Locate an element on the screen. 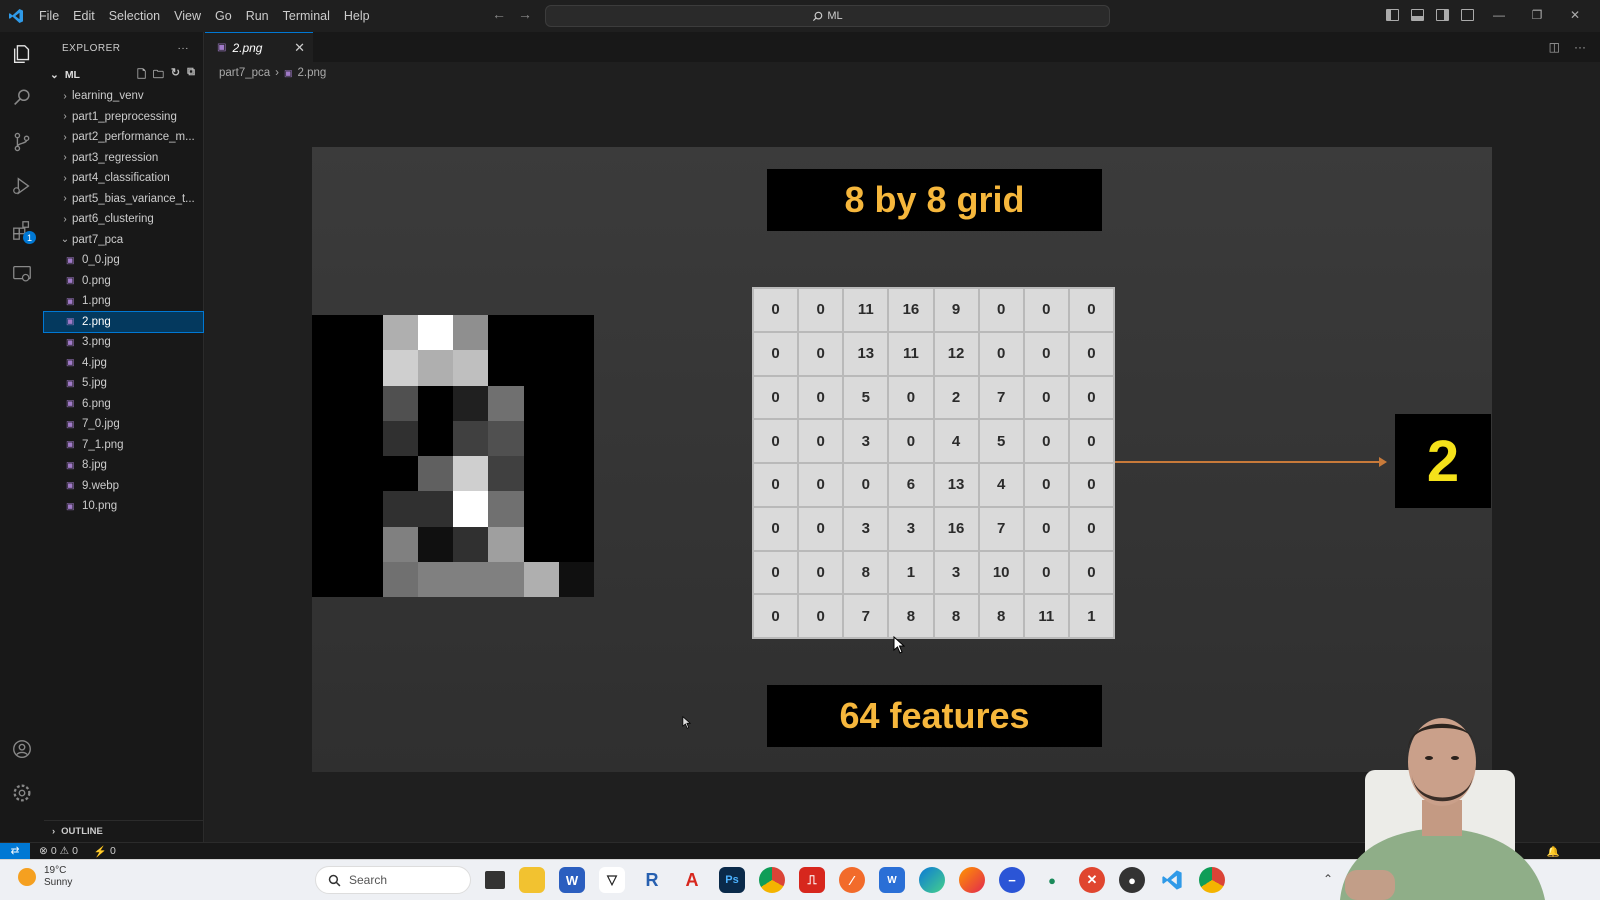  extensions-icon: 1 is located at coordinates (23, 231).